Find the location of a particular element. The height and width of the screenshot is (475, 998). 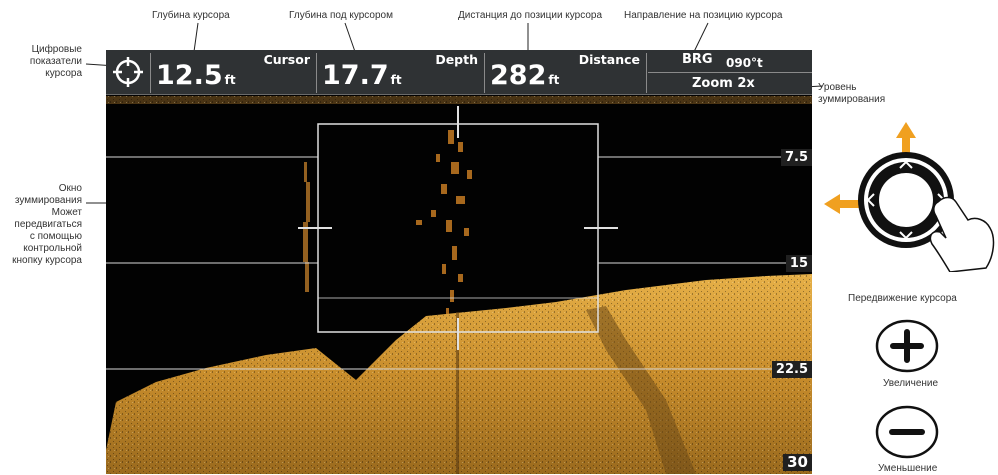

arrow-up-icon is located at coordinates (906, 139).